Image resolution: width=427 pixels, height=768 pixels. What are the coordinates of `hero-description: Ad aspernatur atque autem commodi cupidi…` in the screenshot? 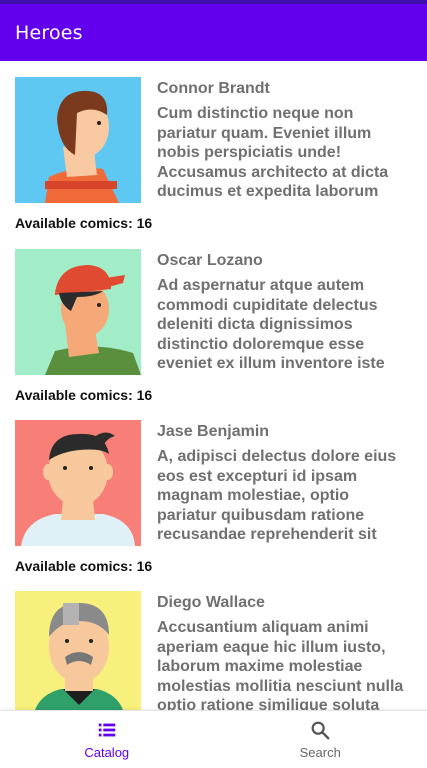 It's located at (271, 325).